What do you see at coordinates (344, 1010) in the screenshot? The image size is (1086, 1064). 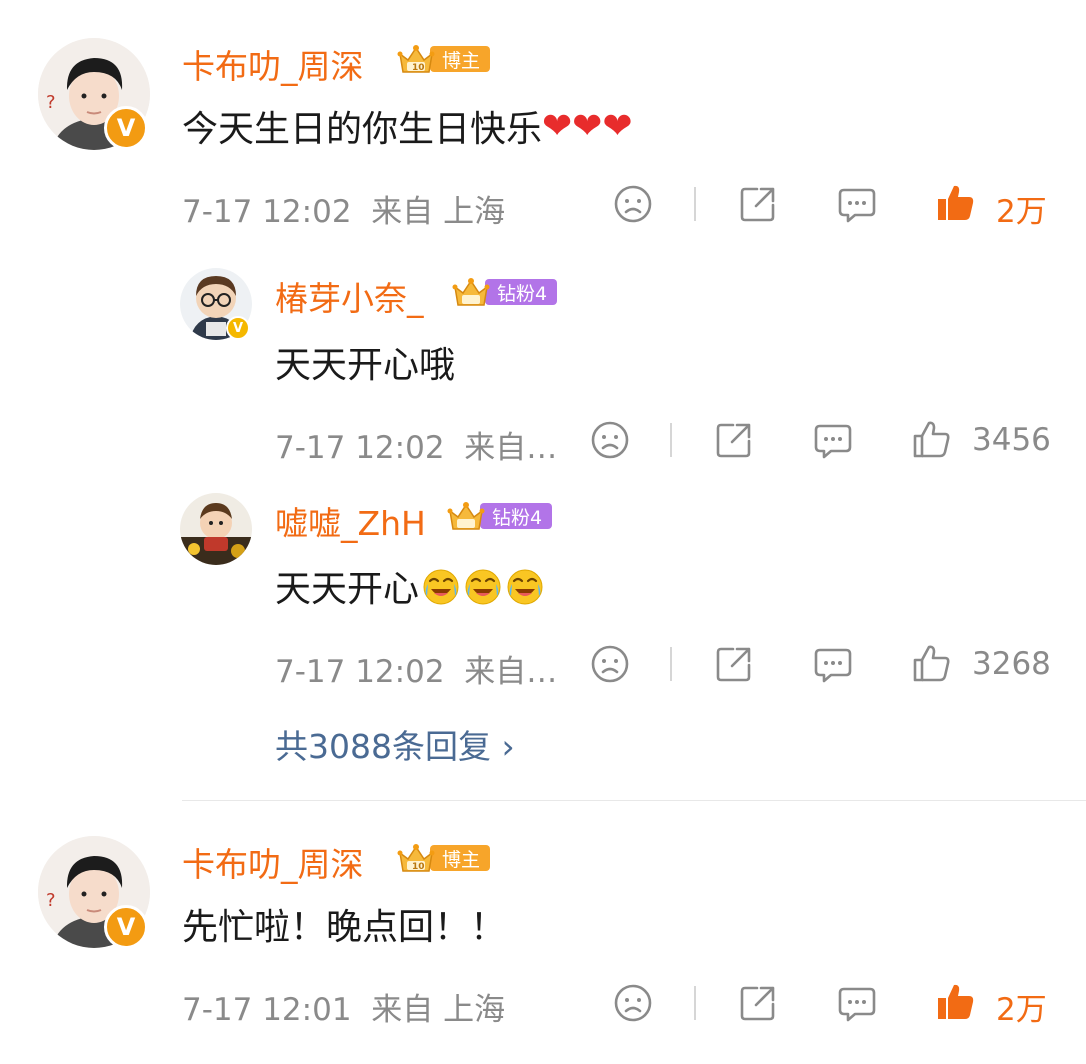 I see `comment-meta: 7-17 12:01 来自 上海` at bounding box center [344, 1010].